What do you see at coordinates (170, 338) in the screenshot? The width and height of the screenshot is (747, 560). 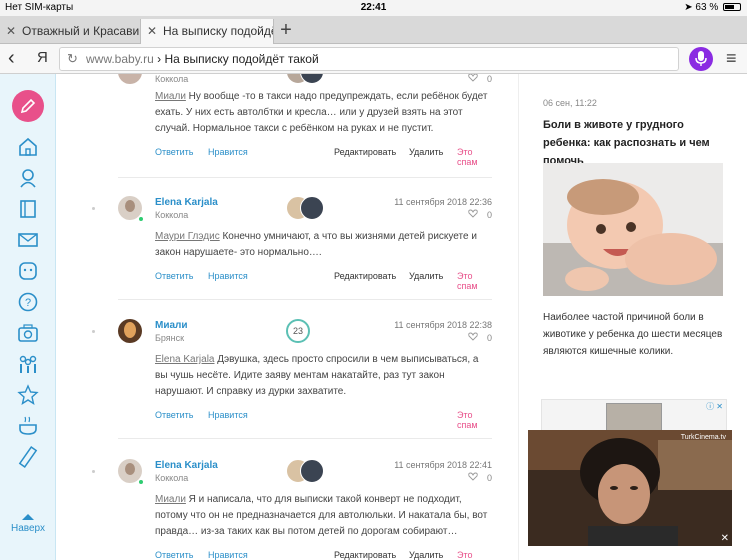 I see `author-city: Брянск` at bounding box center [170, 338].